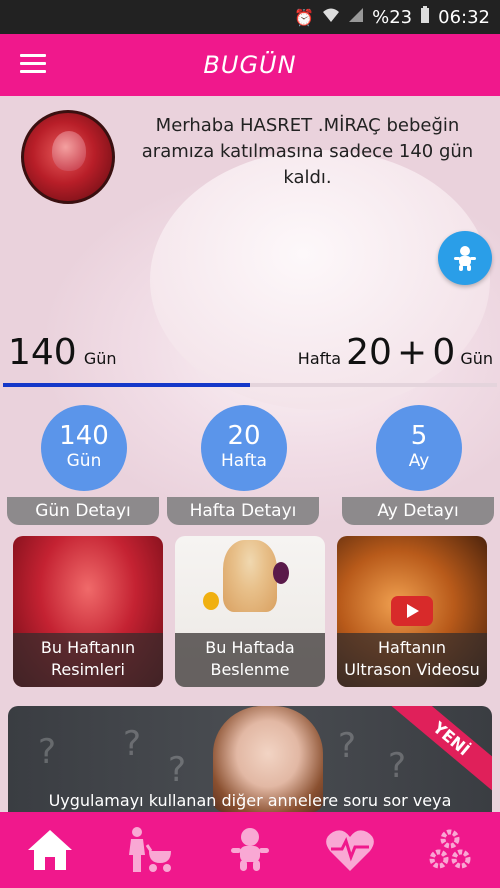 The height and width of the screenshot is (888, 500). I want to click on week-number: 20, so click(244, 436).